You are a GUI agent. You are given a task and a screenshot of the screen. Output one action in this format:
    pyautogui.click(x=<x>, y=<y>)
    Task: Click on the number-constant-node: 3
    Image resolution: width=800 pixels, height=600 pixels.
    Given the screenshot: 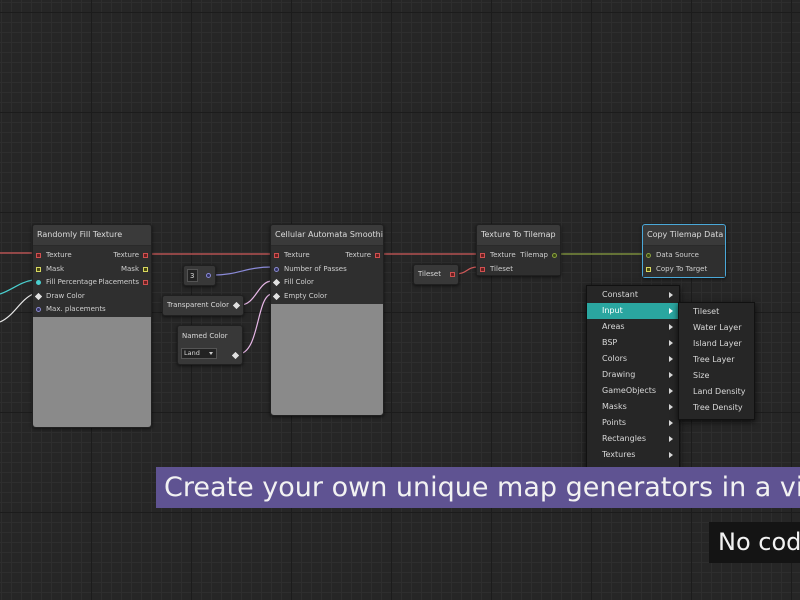 What is the action you would take?
    pyautogui.click(x=199, y=275)
    